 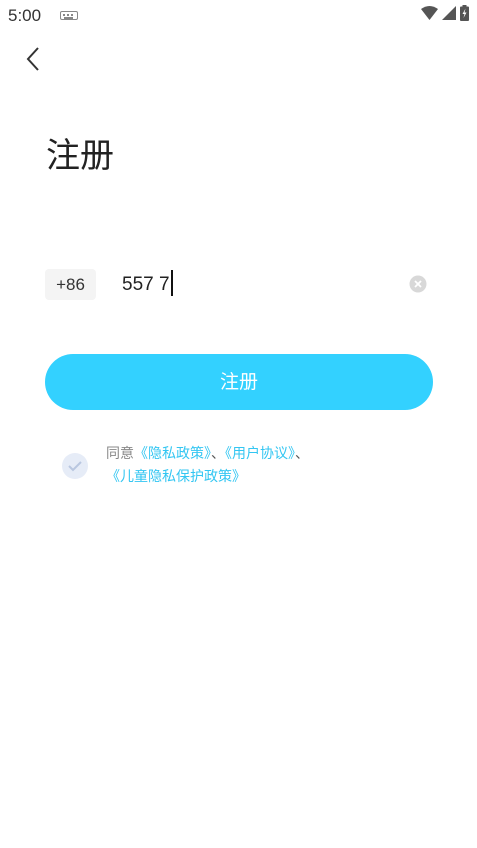 I want to click on agreement-checkbox, so click(x=75, y=466).